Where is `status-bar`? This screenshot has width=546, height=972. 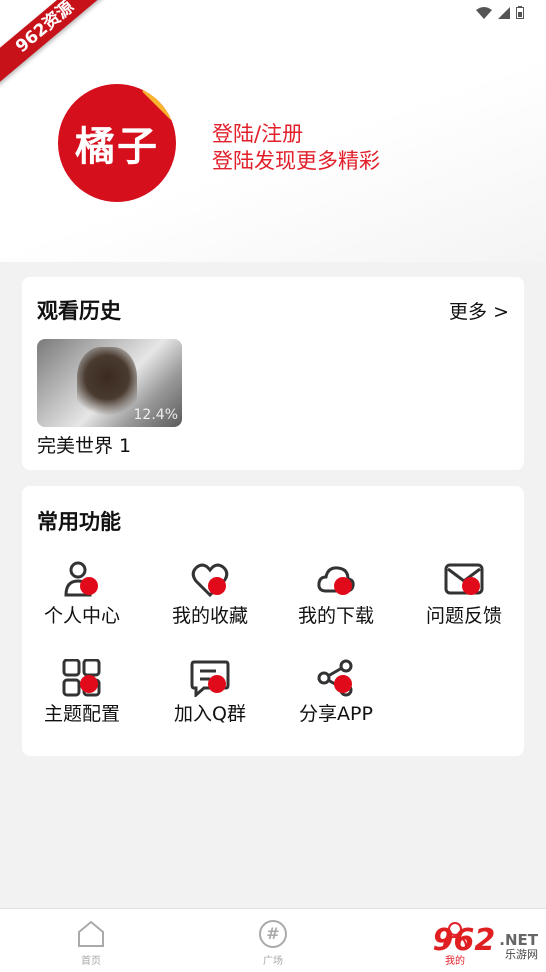 status-bar is located at coordinates (500, 13).